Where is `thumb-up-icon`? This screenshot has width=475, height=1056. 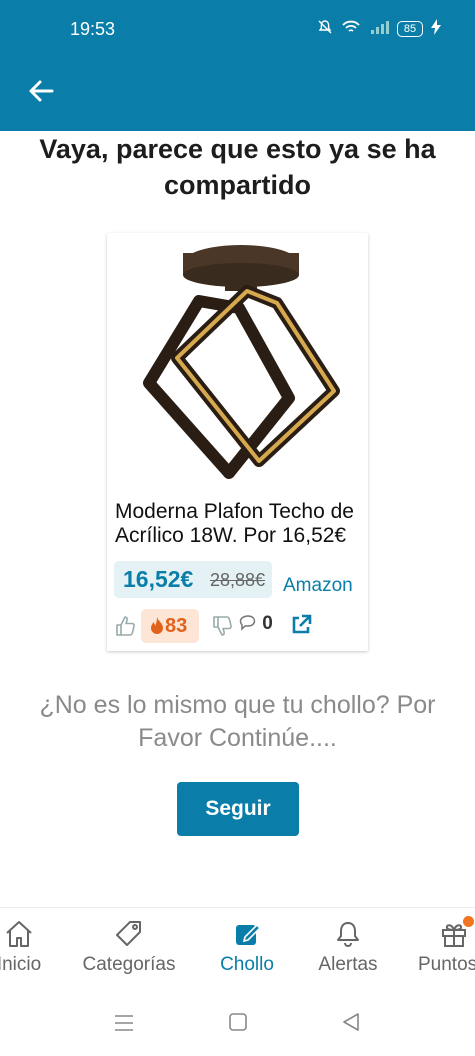 thumb-up-icon is located at coordinates (125, 626).